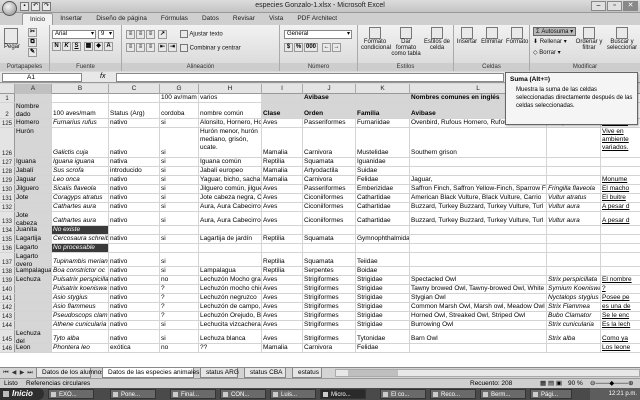  Describe the element at coordinates (620, 289) in the screenshot. I see `cell-n-140: ?` at that location.